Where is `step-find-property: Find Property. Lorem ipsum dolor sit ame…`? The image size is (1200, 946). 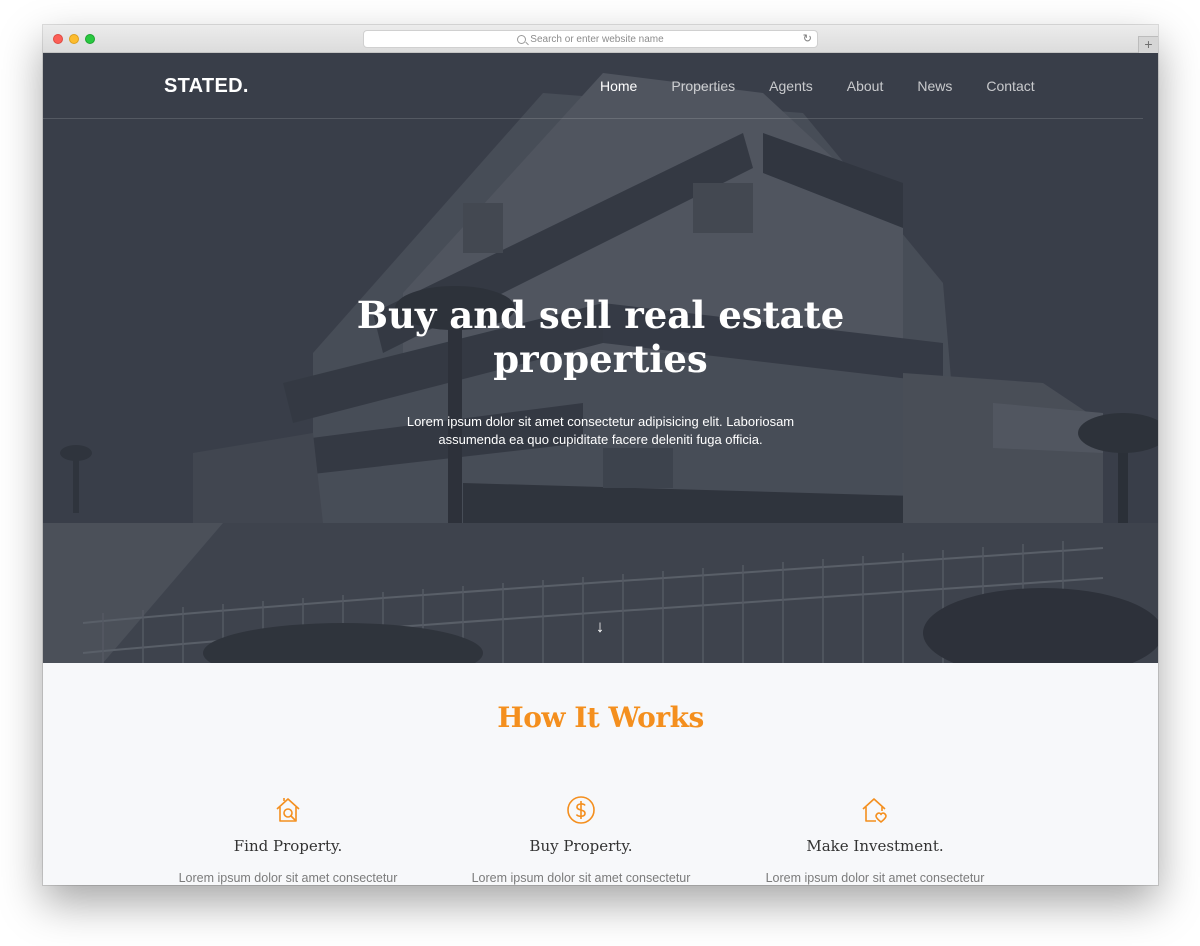 step-find-property: Find Property. Lorem ipsum dolor sit ame… is located at coordinates (288, 840).